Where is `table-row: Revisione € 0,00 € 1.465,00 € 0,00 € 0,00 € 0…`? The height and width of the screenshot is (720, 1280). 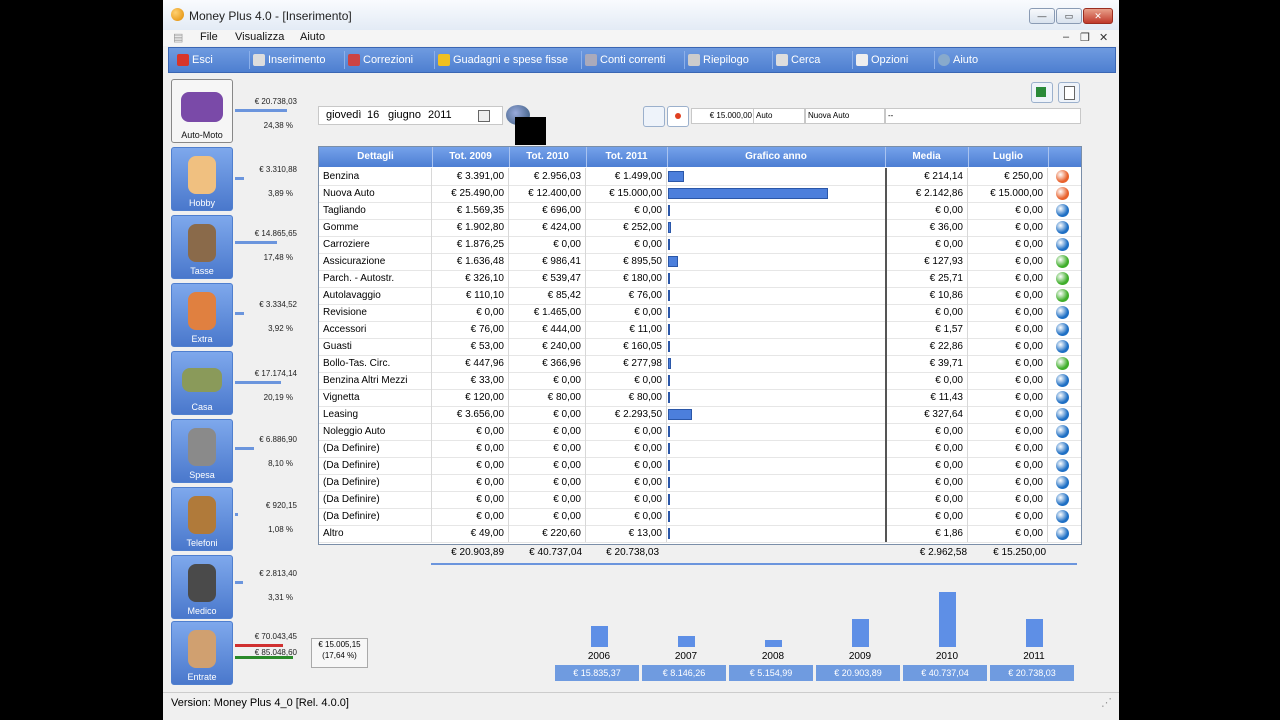 table-row: Revisione € 0,00 € 1.465,00 € 0,00 € 0,00 € 0… is located at coordinates (700, 313).